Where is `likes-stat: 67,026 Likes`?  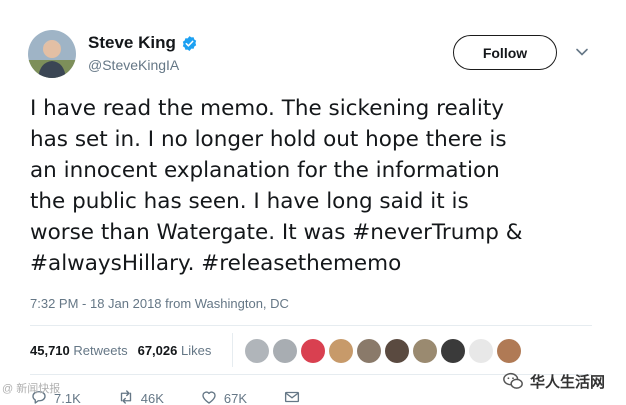 likes-stat: 67,026 Likes is located at coordinates (175, 350).